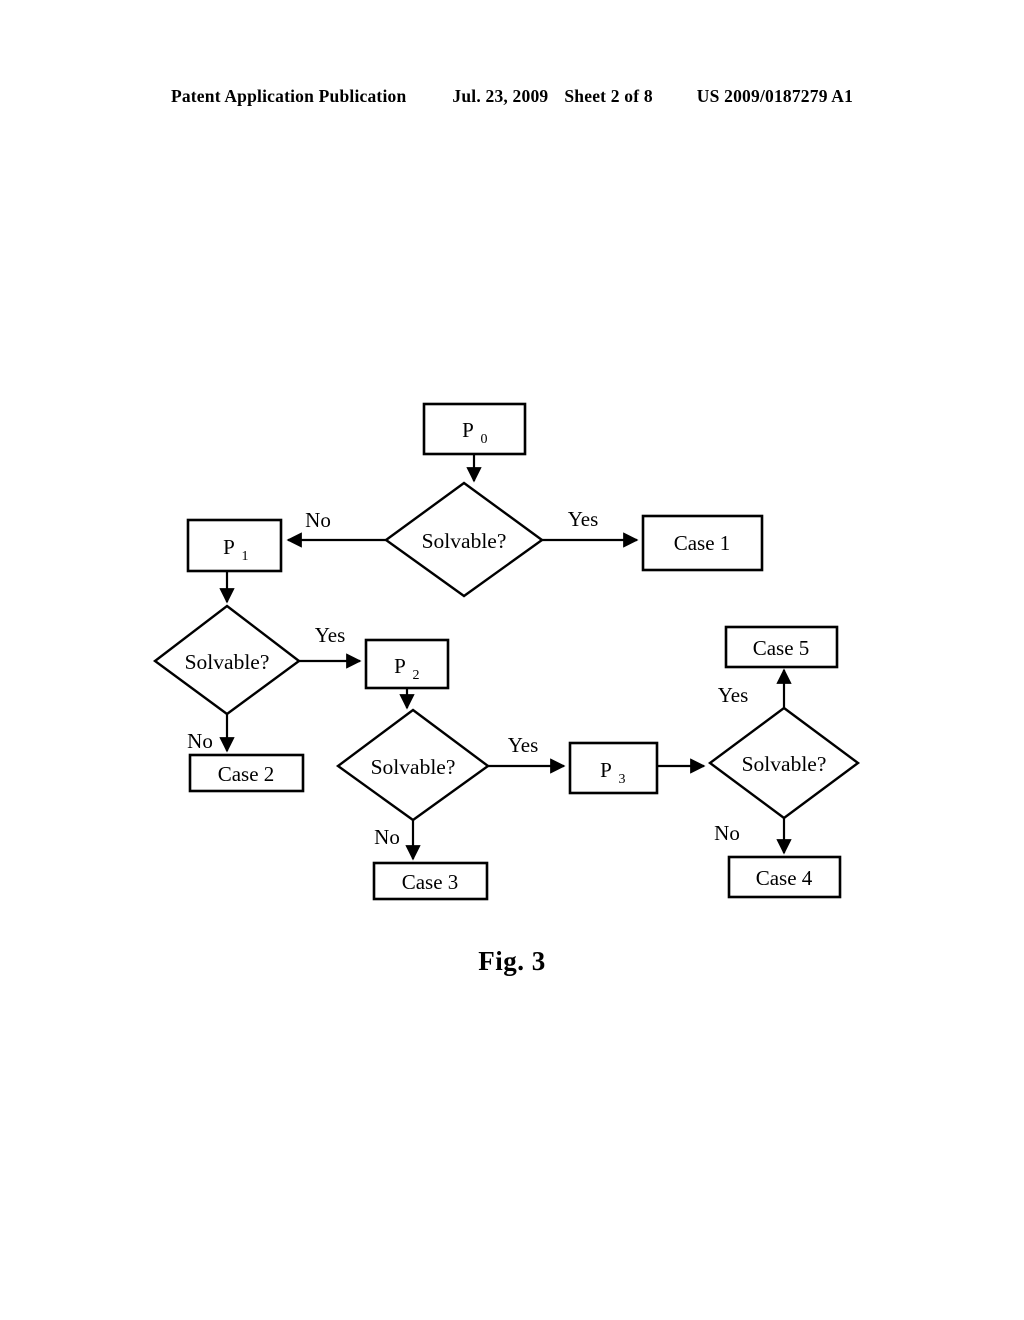 The height and width of the screenshot is (1320, 1024). I want to click on case2-label: Case 2, so click(246, 774).